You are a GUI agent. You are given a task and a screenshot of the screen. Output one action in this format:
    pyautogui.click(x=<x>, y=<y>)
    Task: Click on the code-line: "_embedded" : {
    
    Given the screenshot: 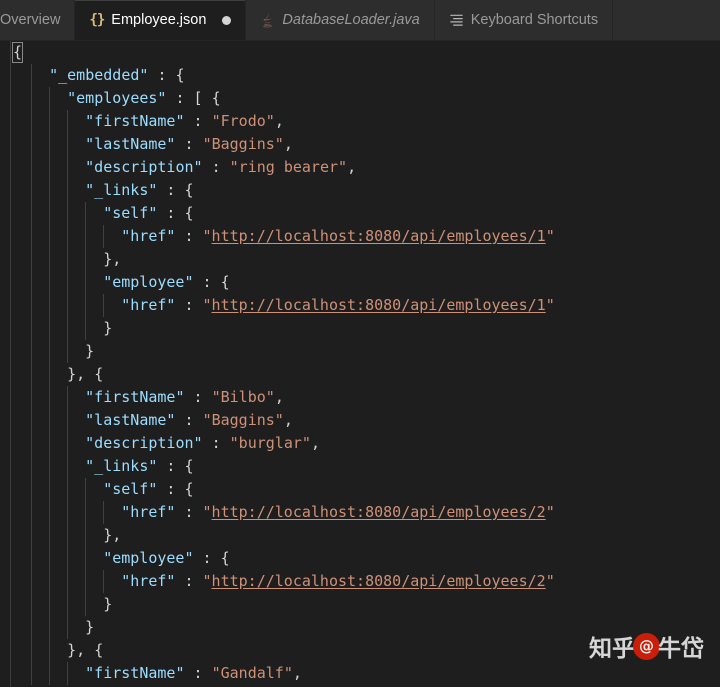 What is the action you would take?
    pyautogui.click(x=360, y=75)
    